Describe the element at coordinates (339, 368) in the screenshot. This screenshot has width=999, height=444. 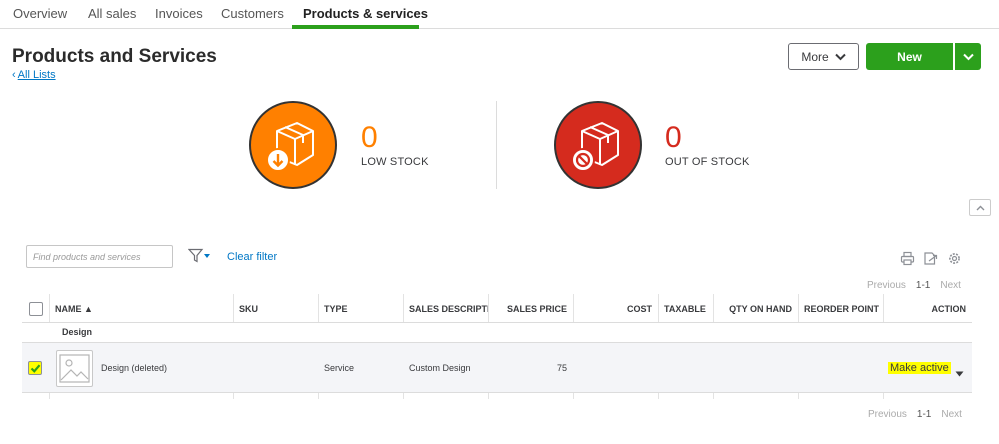
I see `cell-type: Service` at that location.